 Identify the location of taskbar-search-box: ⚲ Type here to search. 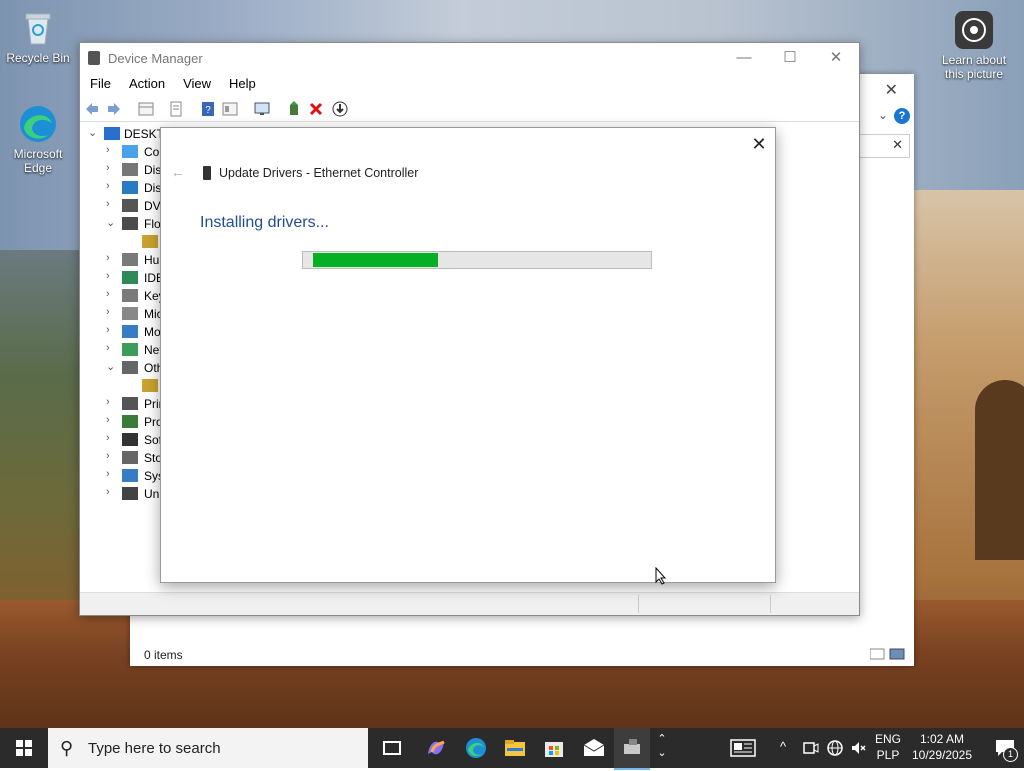
(208, 748).